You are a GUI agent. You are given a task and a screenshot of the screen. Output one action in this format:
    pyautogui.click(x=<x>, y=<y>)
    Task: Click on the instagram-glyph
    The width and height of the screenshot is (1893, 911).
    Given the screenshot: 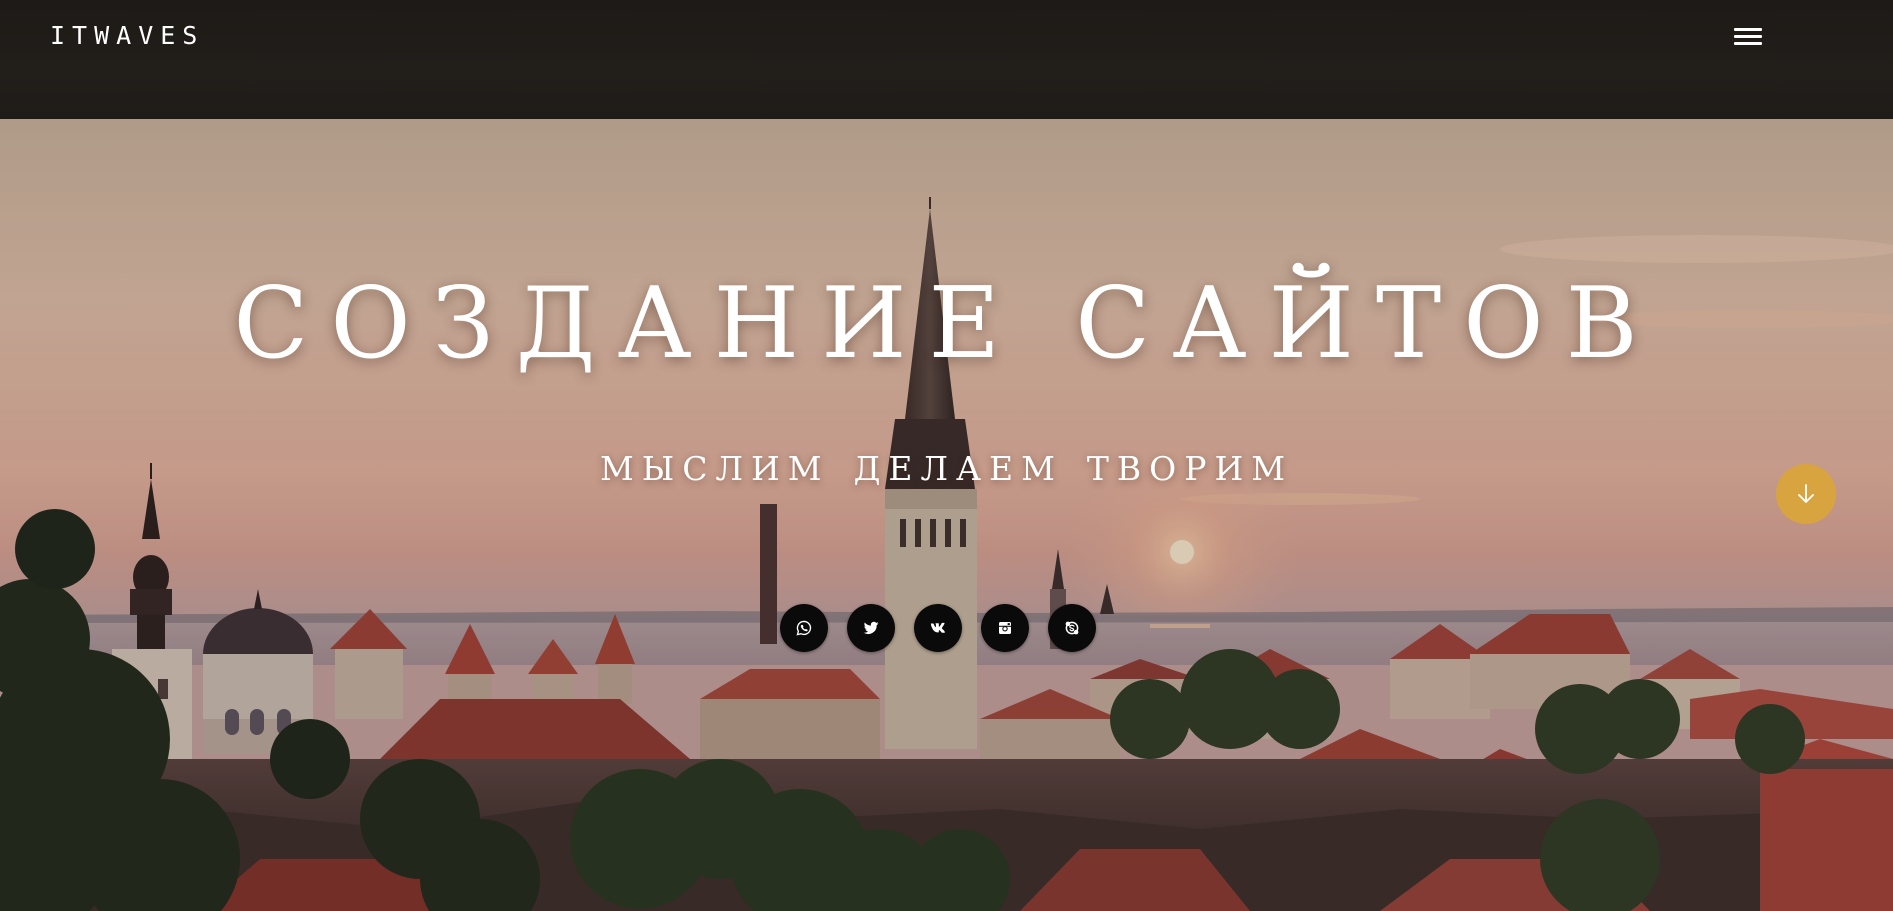 What is the action you would take?
    pyautogui.click(x=1005, y=628)
    